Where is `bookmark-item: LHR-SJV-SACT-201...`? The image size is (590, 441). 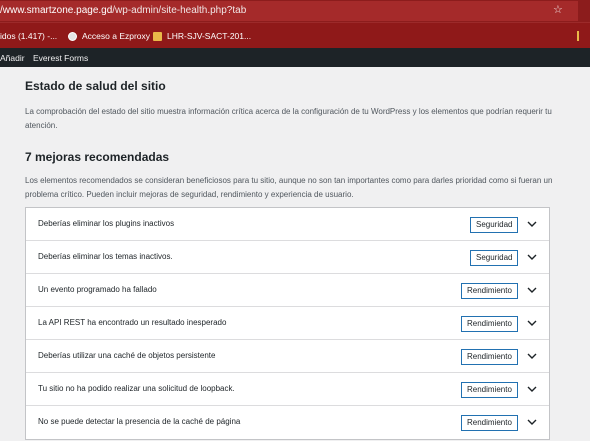
bookmark-item: LHR-SJV-SACT-201... is located at coordinates (202, 36).